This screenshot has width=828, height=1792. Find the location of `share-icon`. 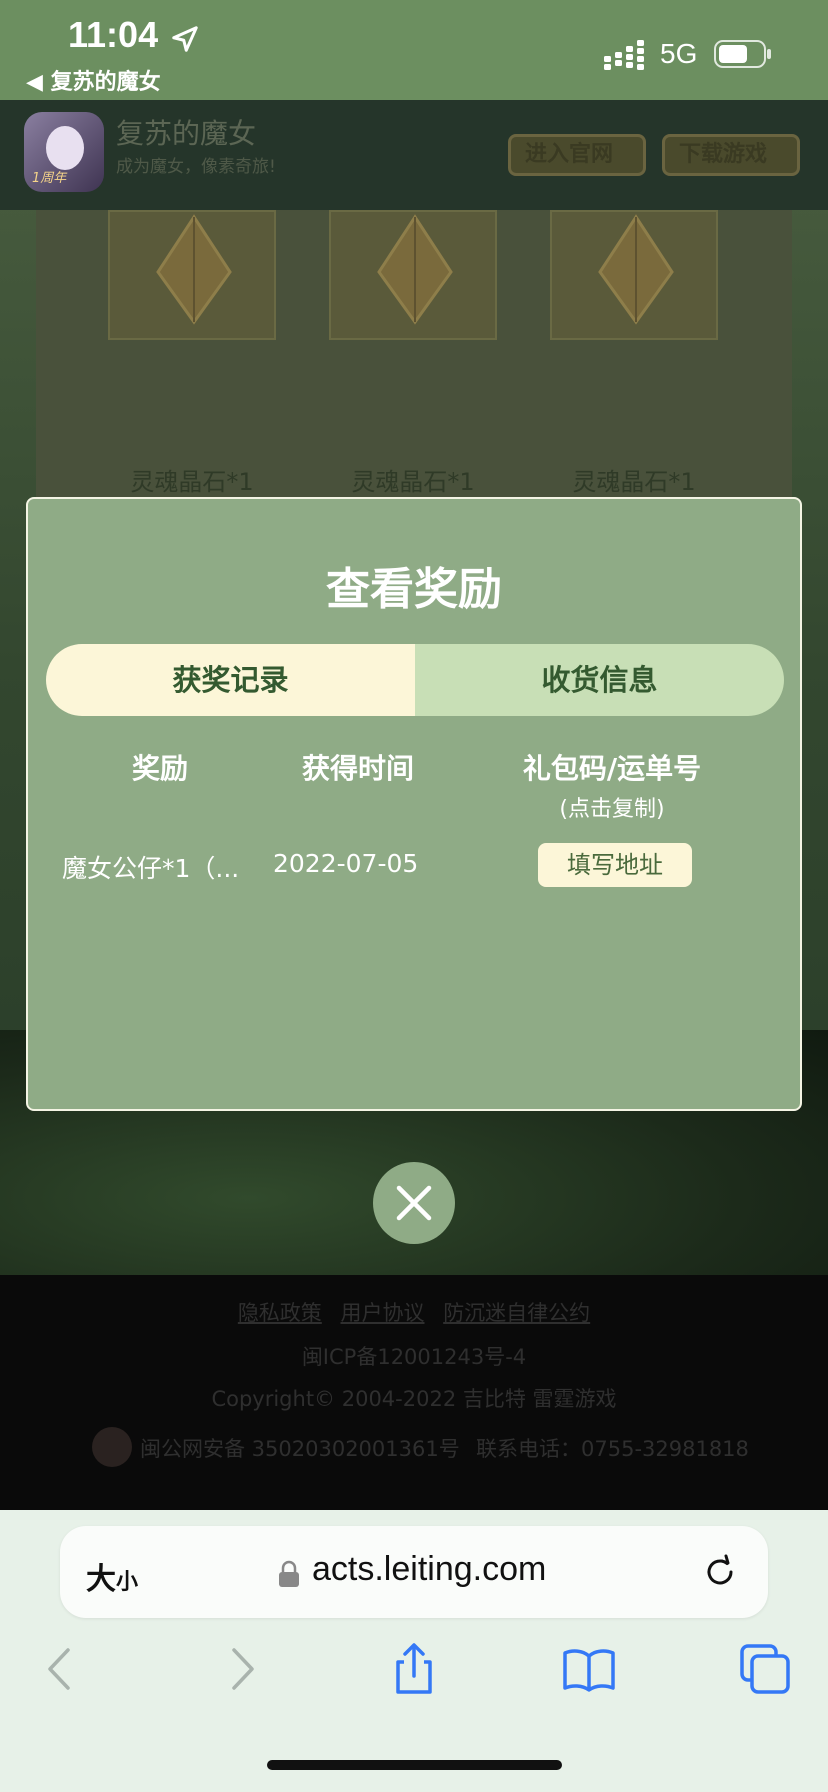

share-icon is located at coordinates (414, 1669).